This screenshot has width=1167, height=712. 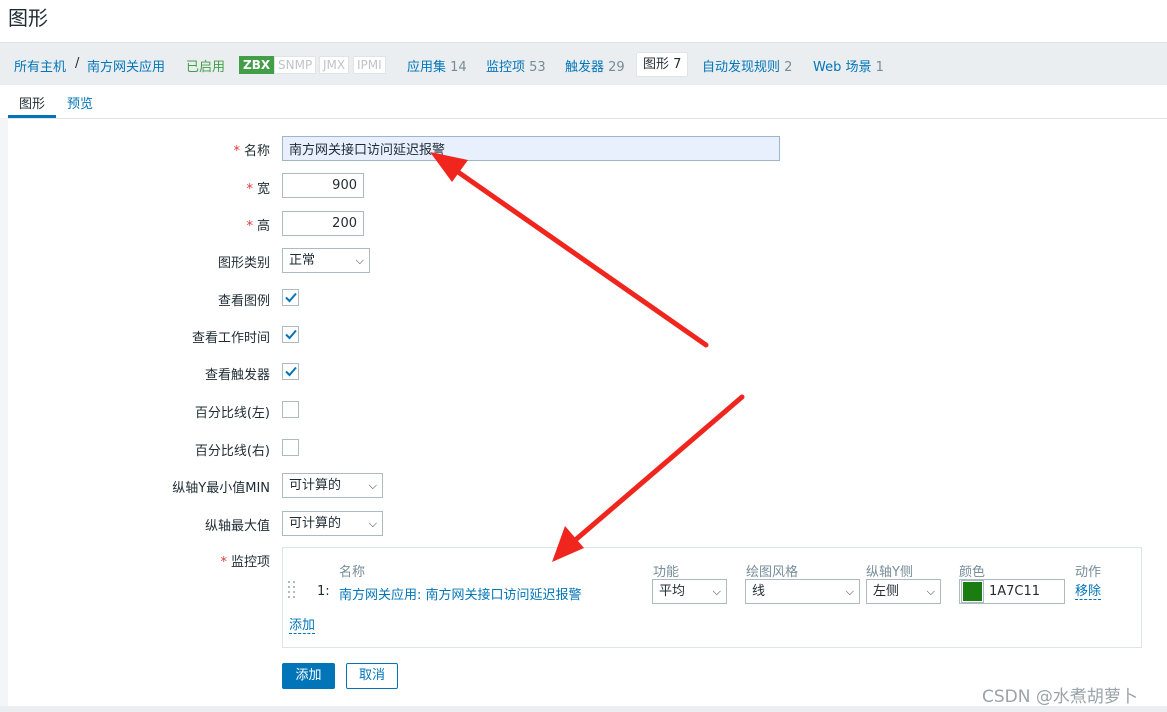 What do you see at coordinates (889, 572) in the screenshot?
I see `items-header-y-side: 纵轴Y侧` at bounding box center [889, 572].